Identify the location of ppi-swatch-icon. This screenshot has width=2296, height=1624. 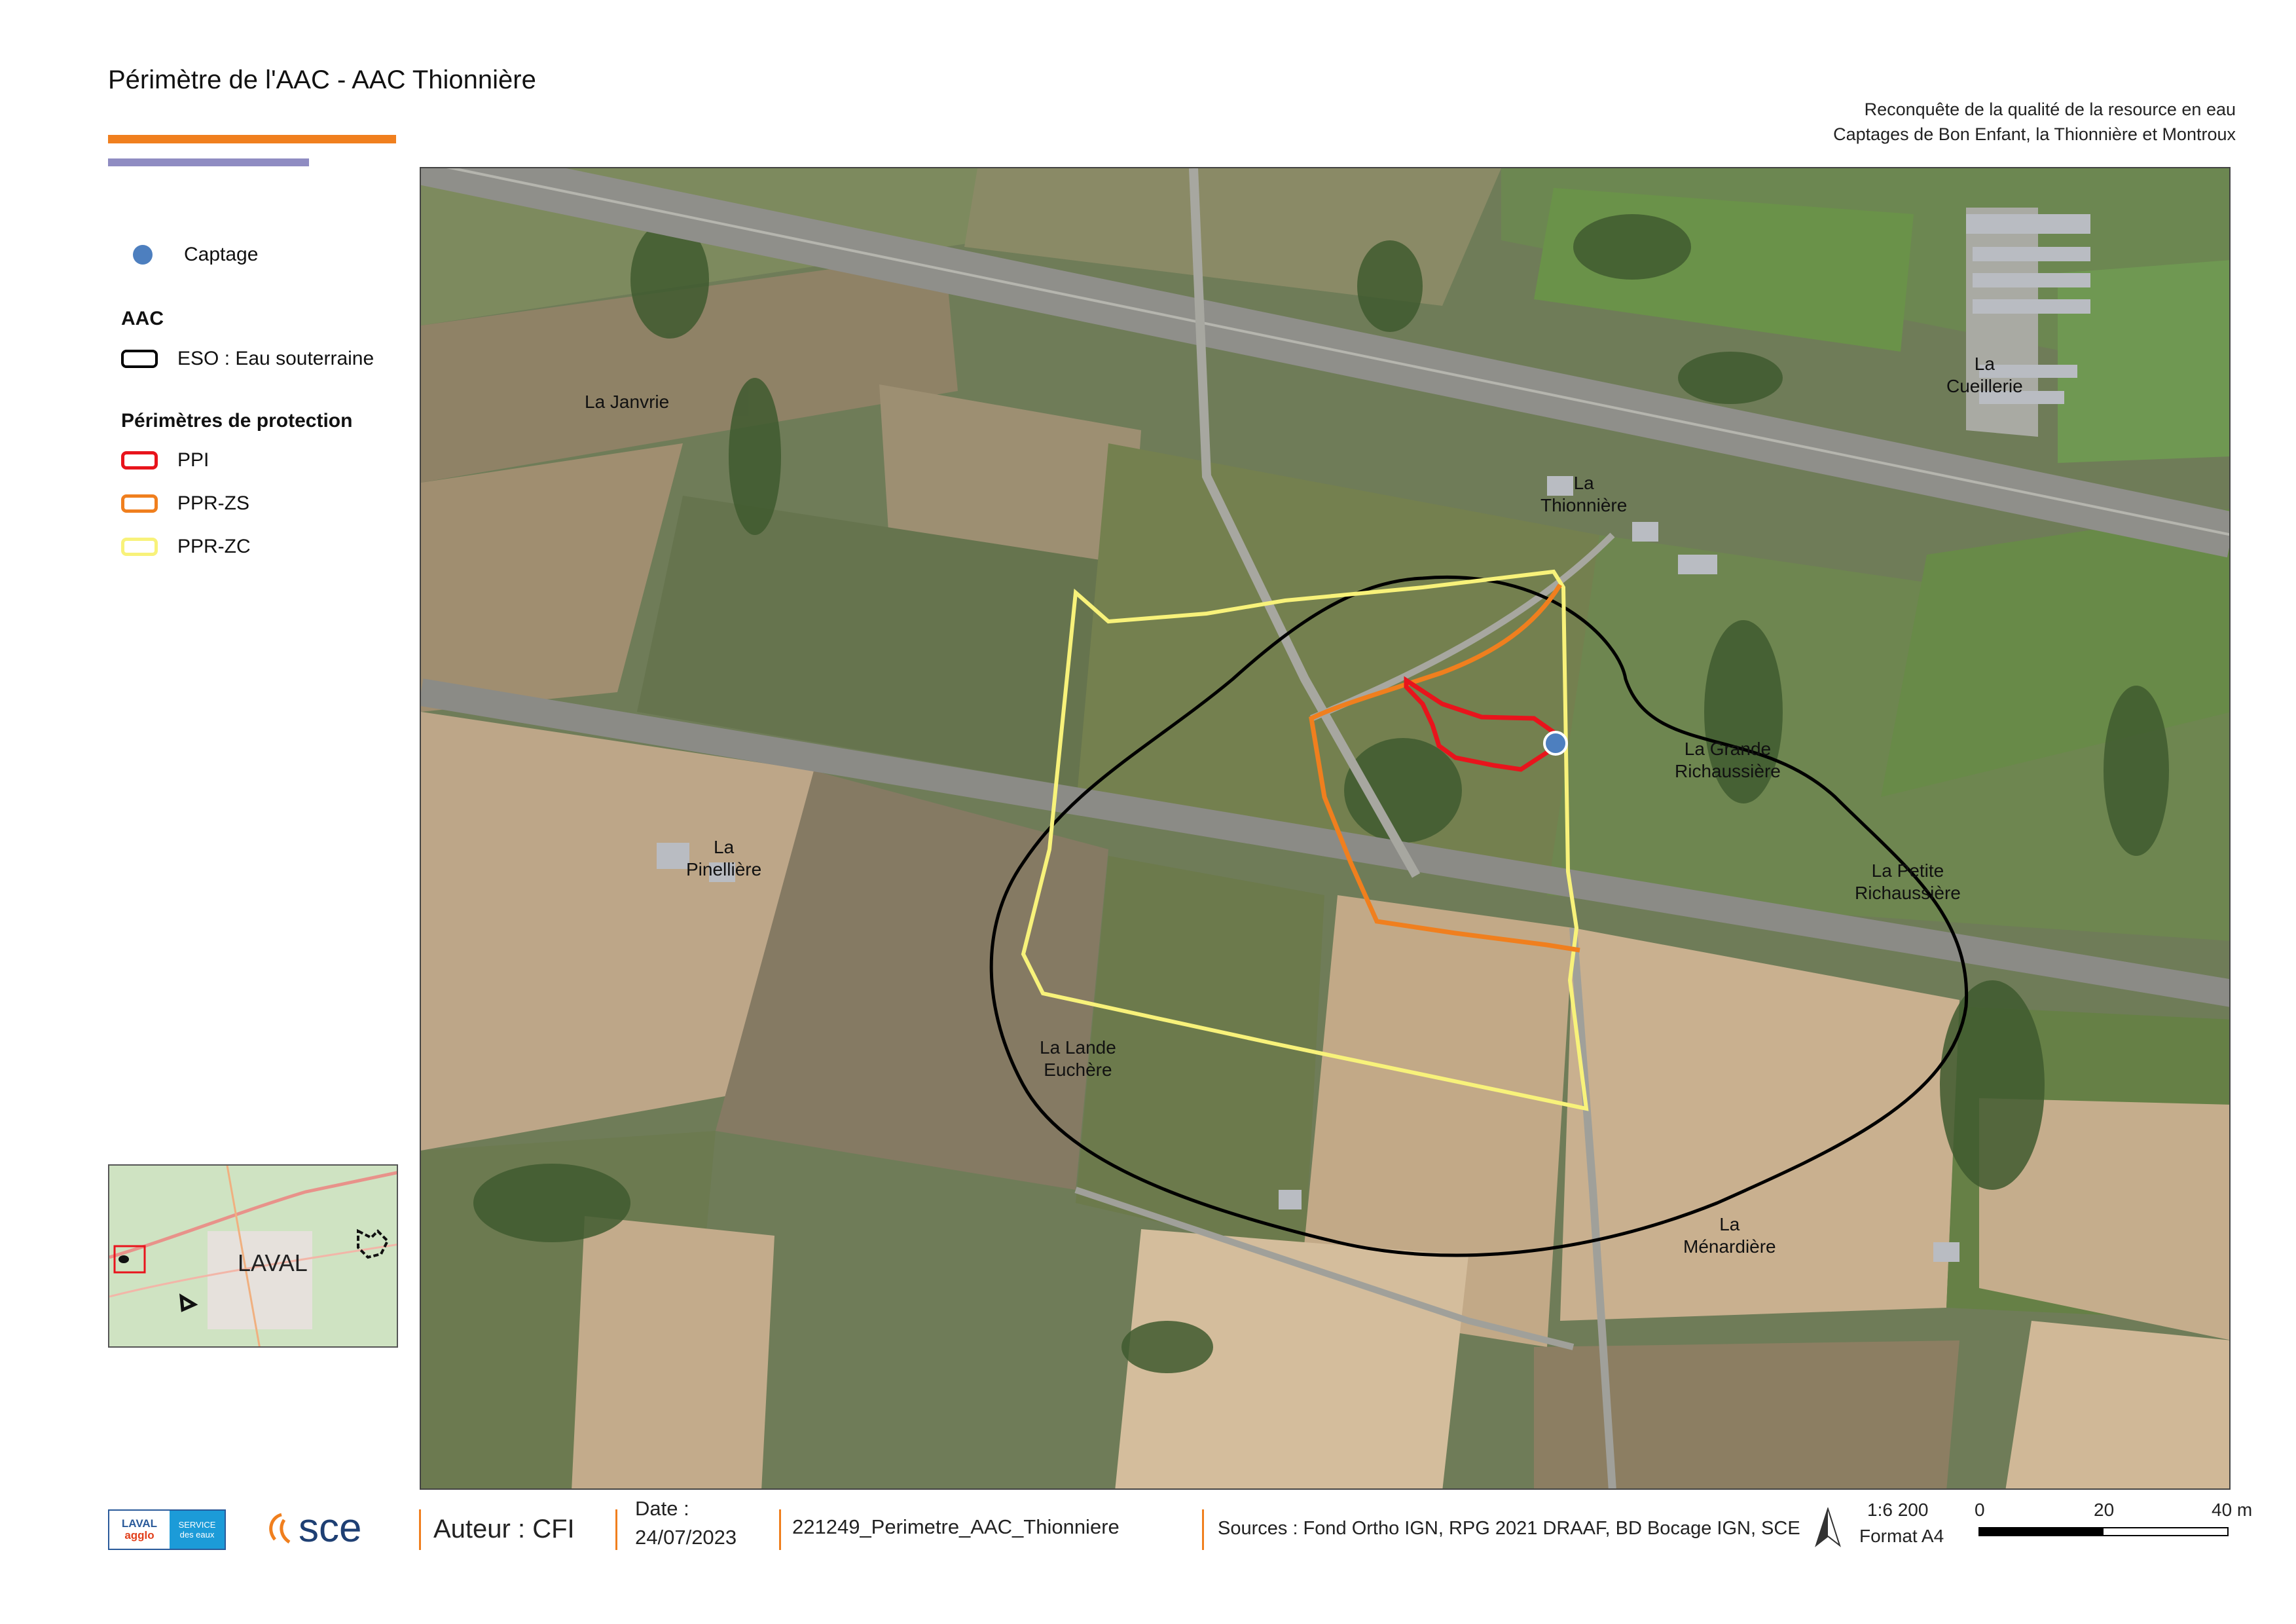
(139, 460).